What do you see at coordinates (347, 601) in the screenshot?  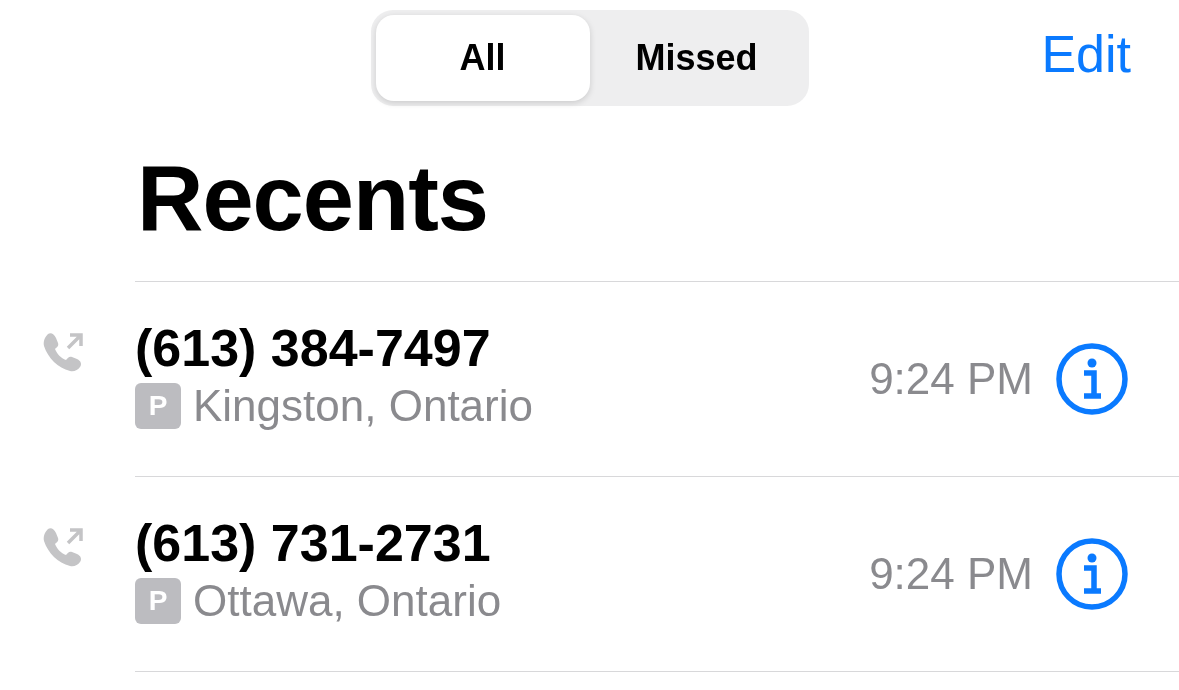 I see `call-location: Ottawa, Ontario` at bounding box center [347, 601].